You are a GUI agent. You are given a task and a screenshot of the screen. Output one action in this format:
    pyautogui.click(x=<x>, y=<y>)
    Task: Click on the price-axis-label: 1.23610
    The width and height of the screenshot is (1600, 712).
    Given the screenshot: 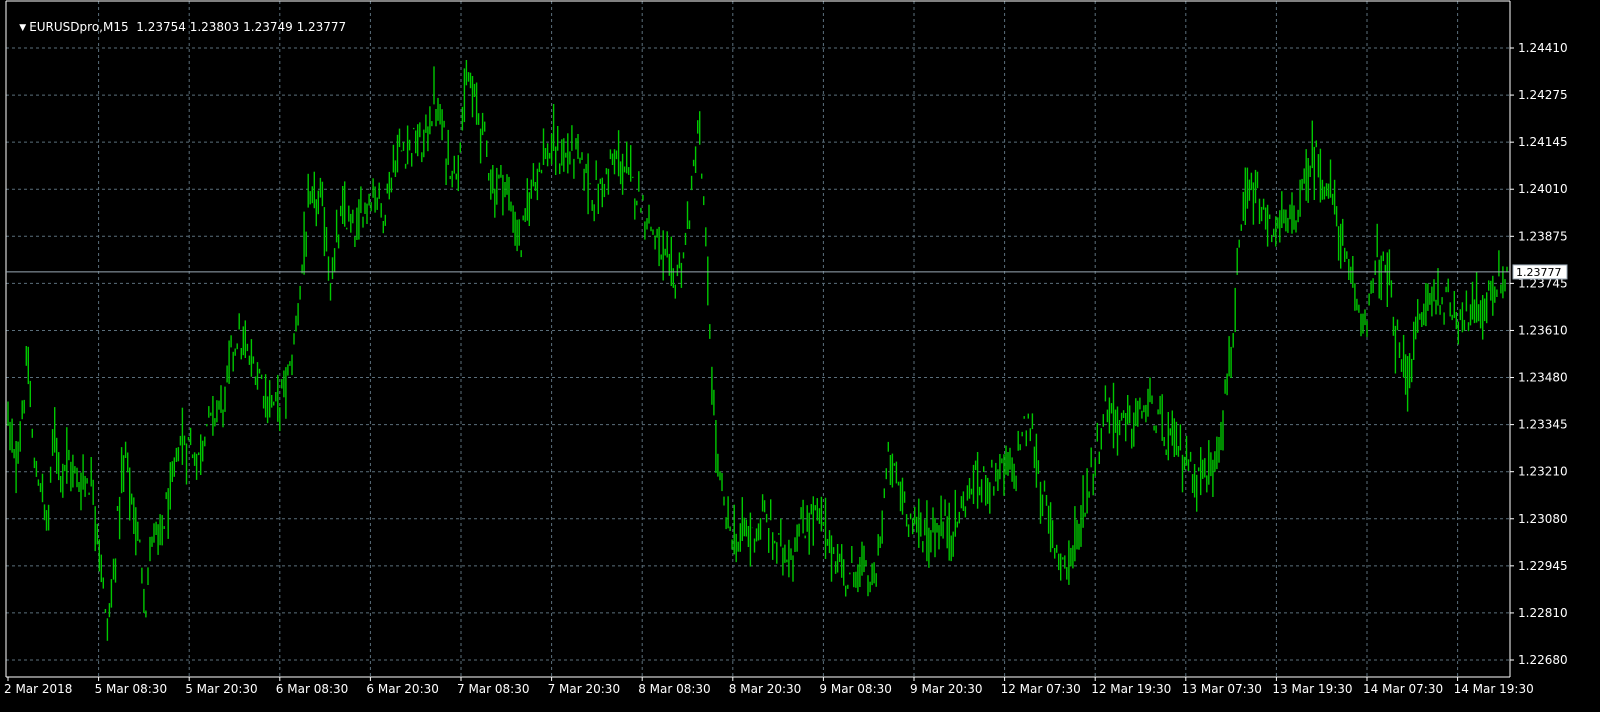 What is the action you would take?
    pyautogui.click(x=1543, y=330)
    